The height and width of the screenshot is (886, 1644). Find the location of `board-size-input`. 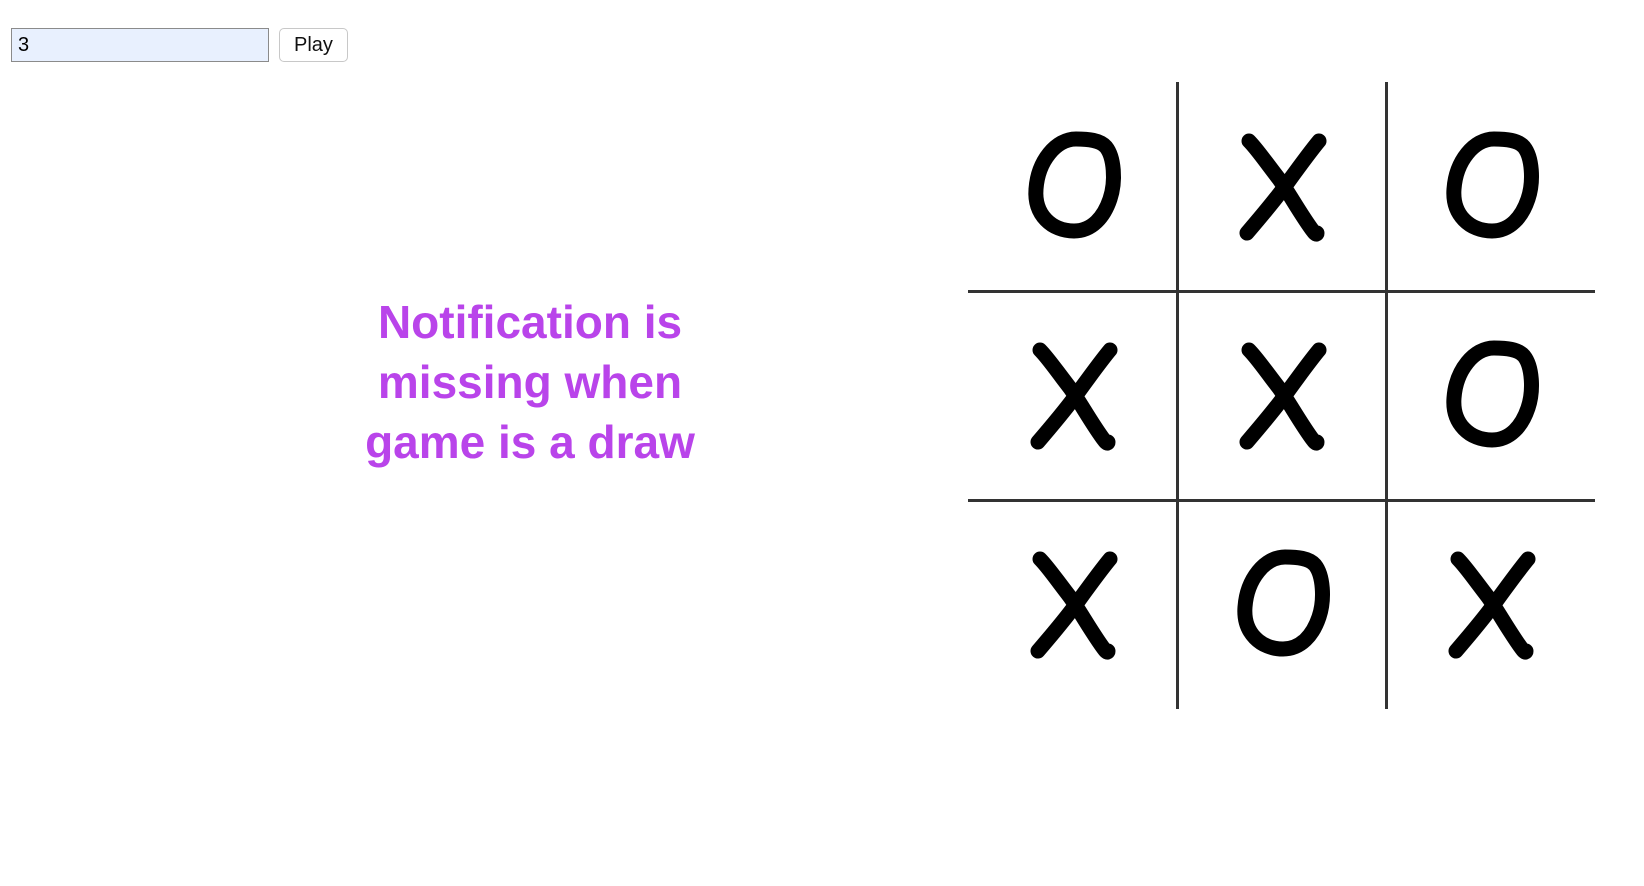

board-size-input is located at coordinates (140, 45).